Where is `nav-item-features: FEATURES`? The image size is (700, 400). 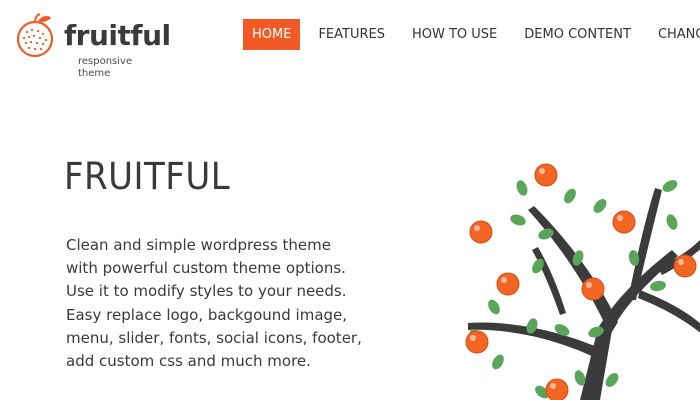 nav-item-features: FEATURES is located at coordinates (351, 34).